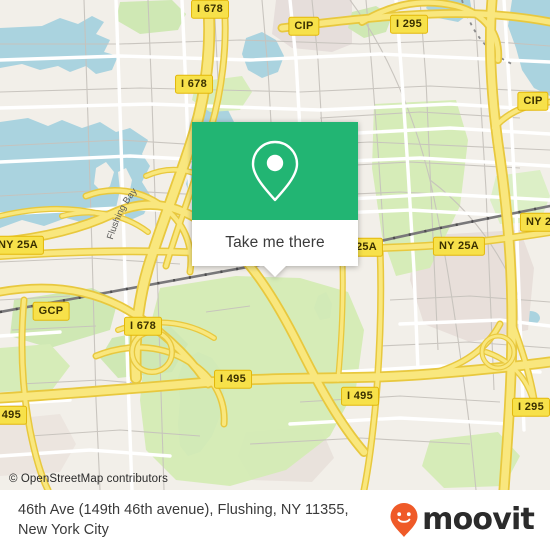 This screenshot has width=550, height=550. Describe the element at coordinates (210, 9) in the screenshot. I see `shield-i678-top: I 678` at that location.